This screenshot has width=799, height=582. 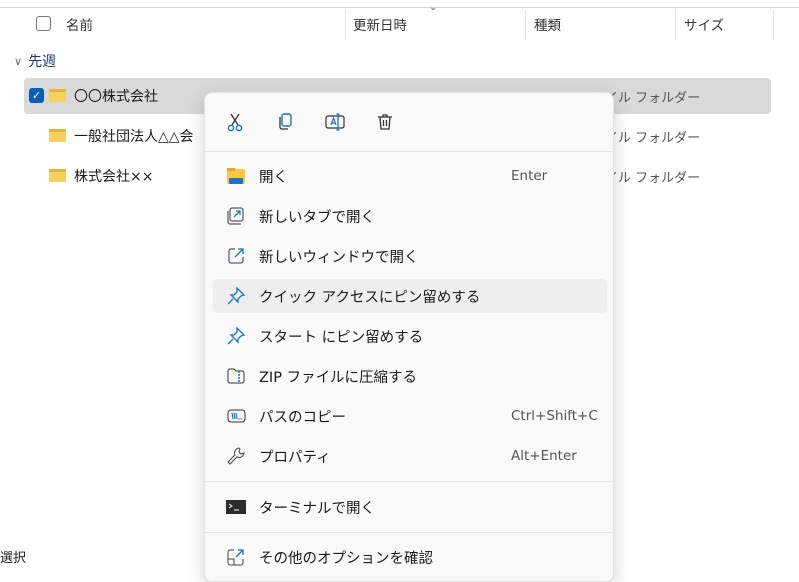 I want to click on select-all-checkbox, so click(x=43, y=23).